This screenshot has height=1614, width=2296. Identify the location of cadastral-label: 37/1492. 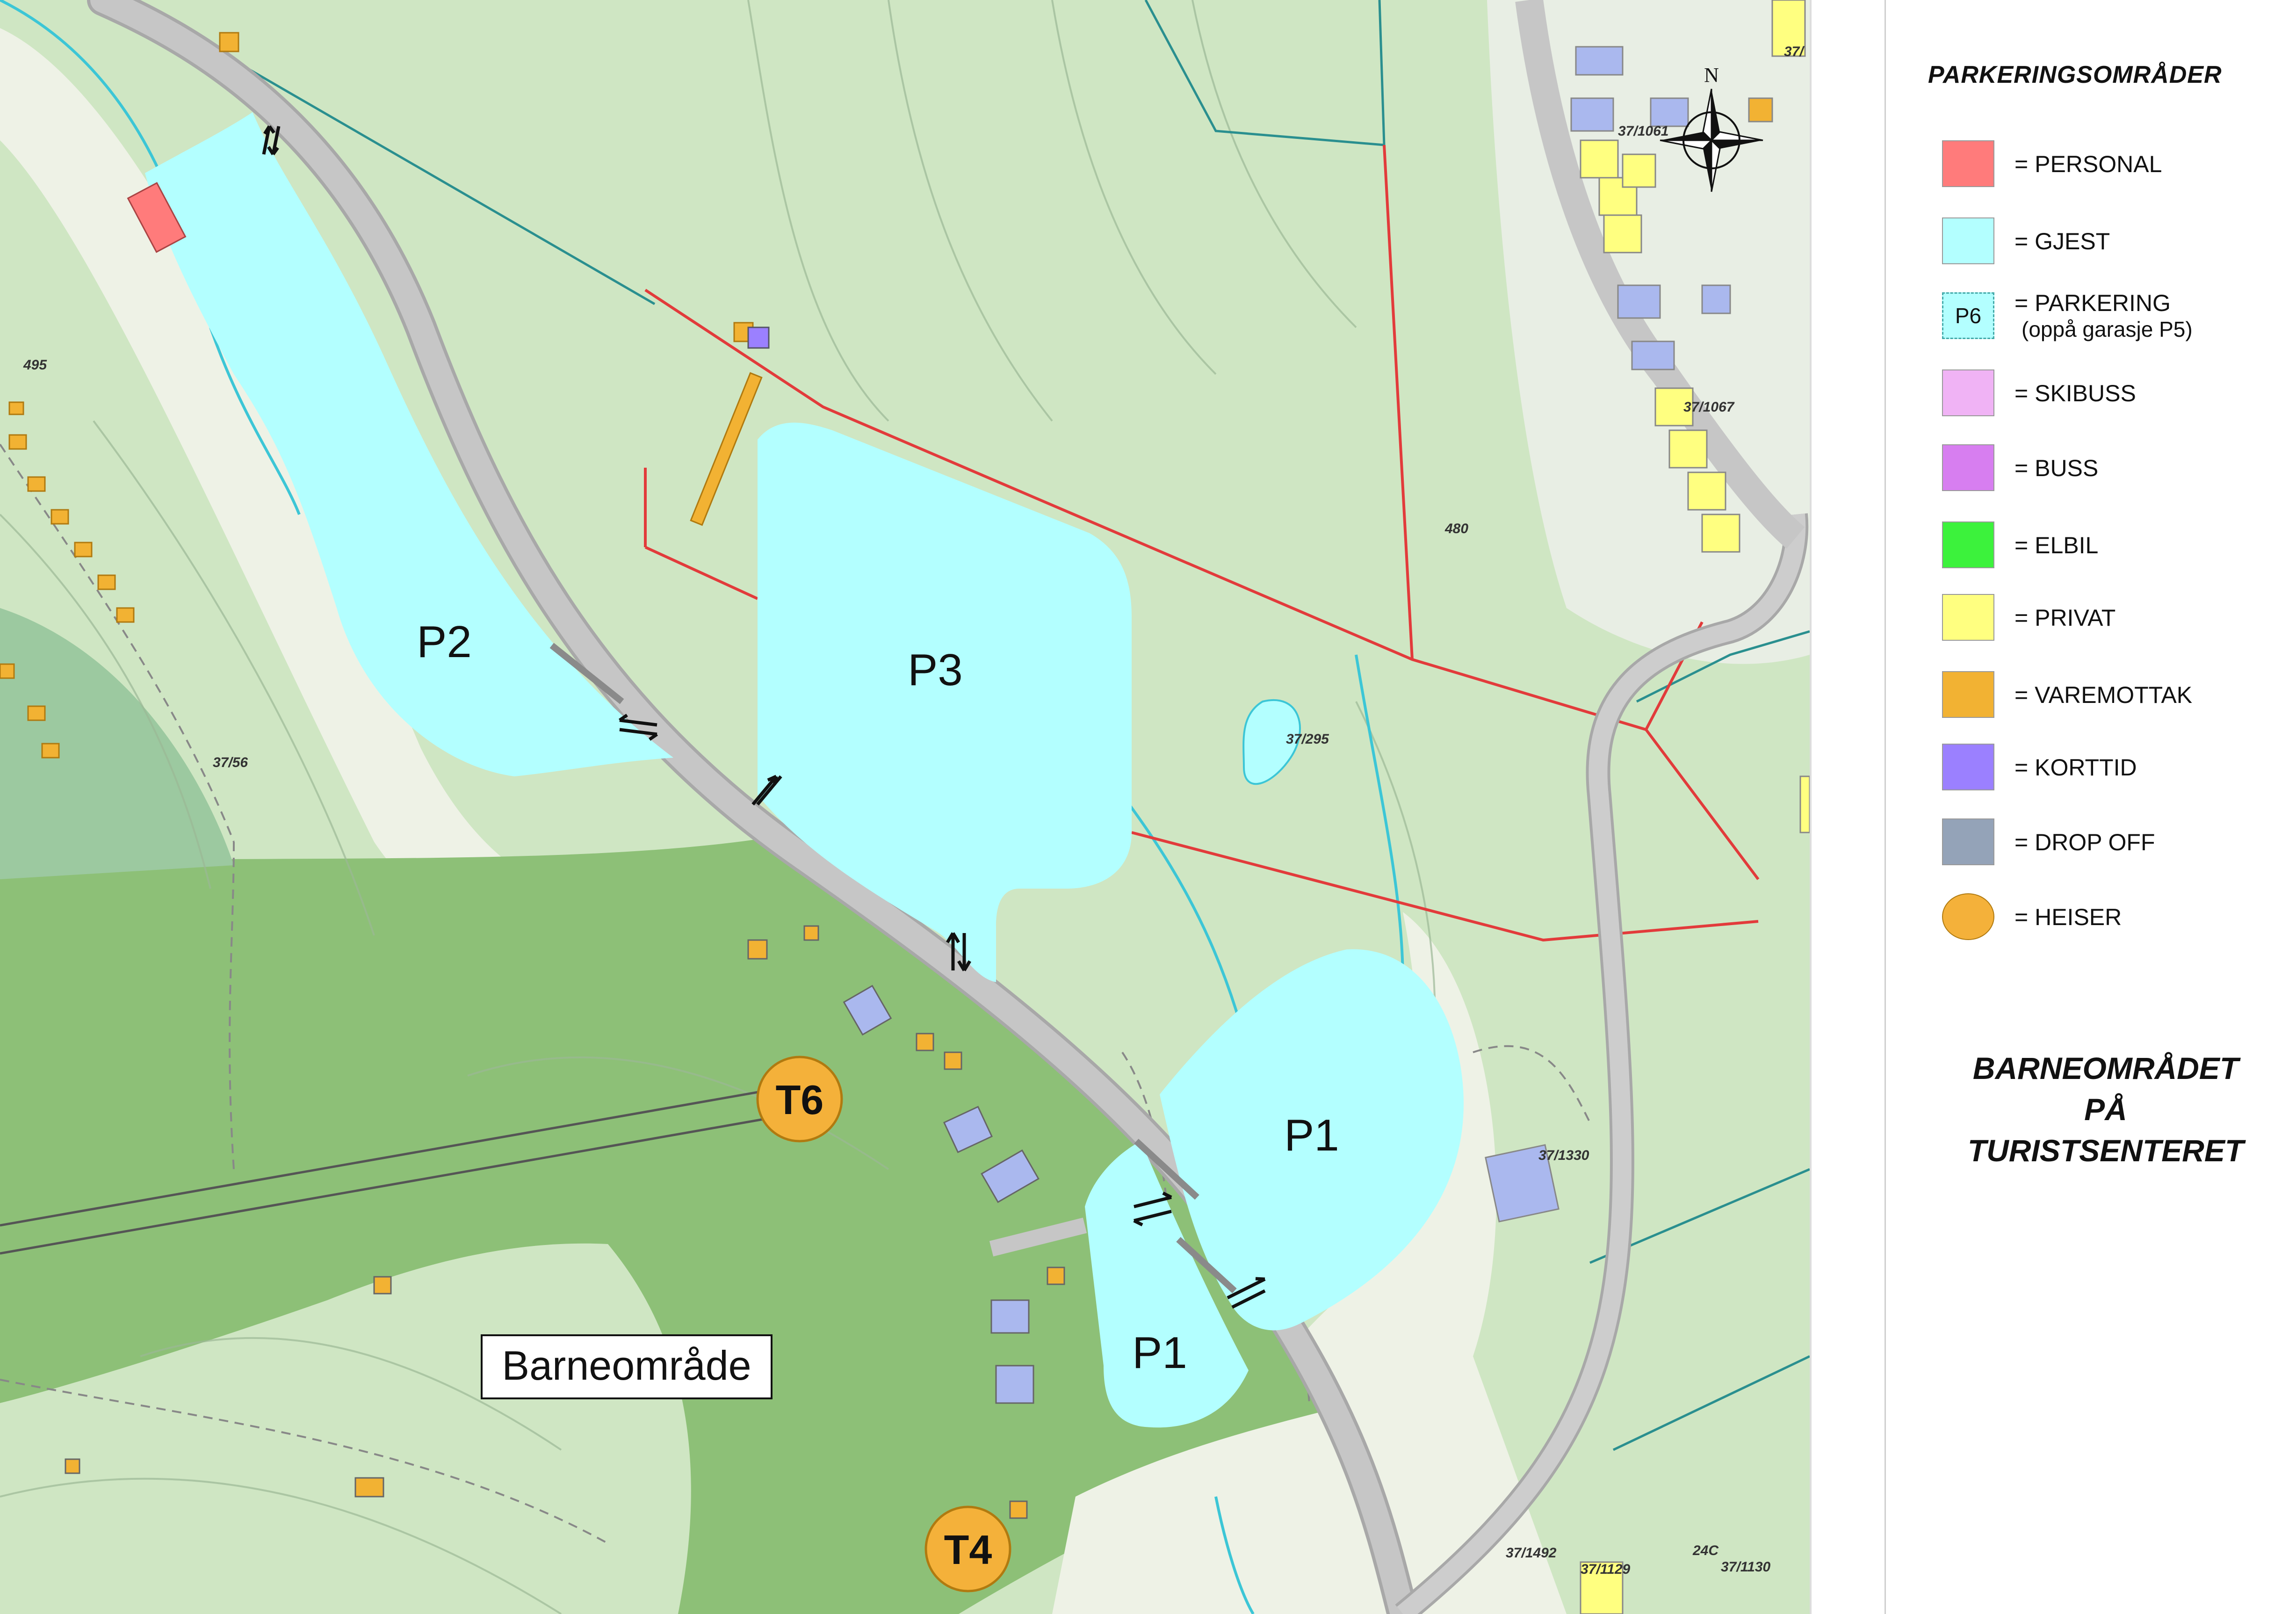
(1531, 1553).